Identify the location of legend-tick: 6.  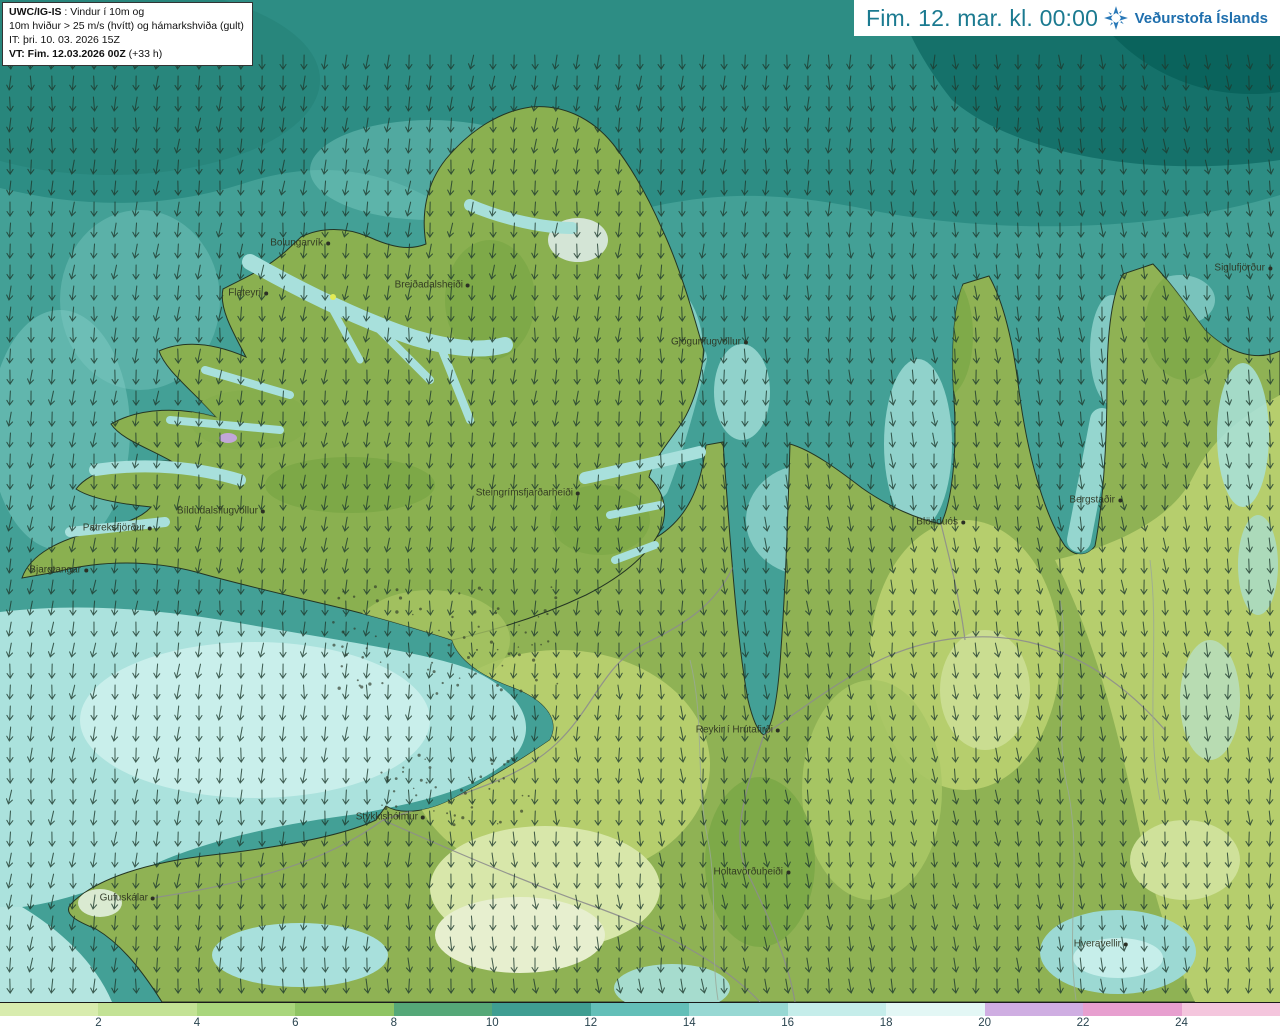
(295, 1023).